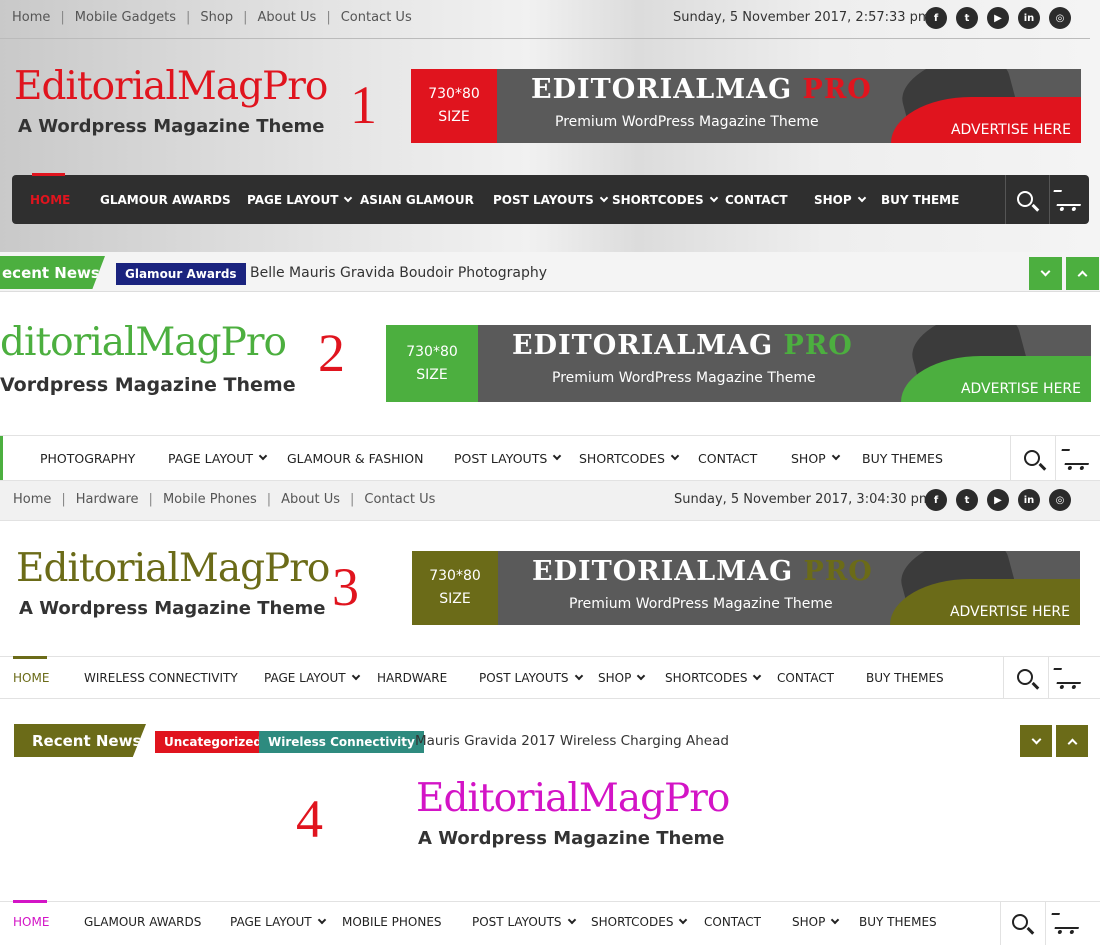 This screenshot has width=1100, height=945. I want to click on chevron-down-icon, so click(355, 675).